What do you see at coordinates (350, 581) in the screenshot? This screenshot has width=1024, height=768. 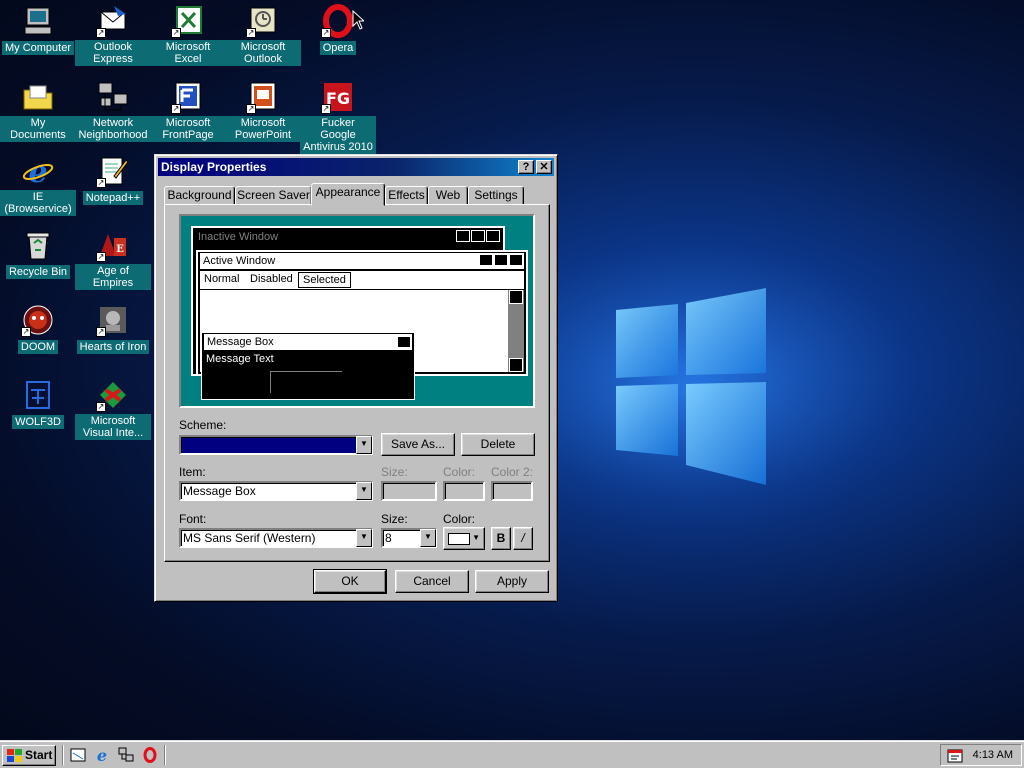 I see `ok-button: OK` at bounding box center [350, 581].